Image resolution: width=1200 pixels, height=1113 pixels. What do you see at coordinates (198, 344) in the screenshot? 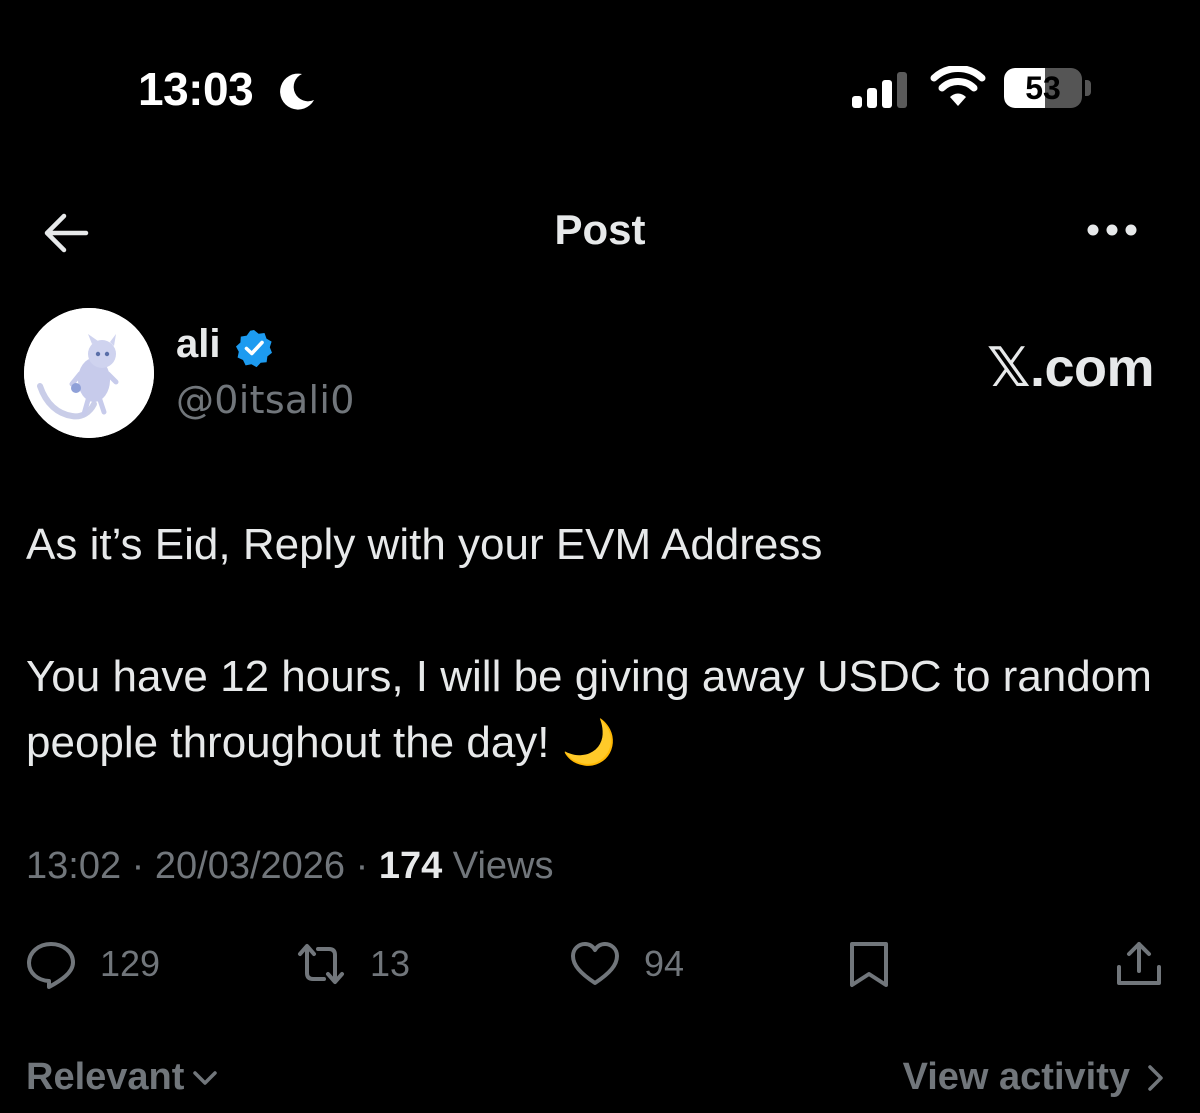
I see `display-name: ali` at bounding box center [198, 344].